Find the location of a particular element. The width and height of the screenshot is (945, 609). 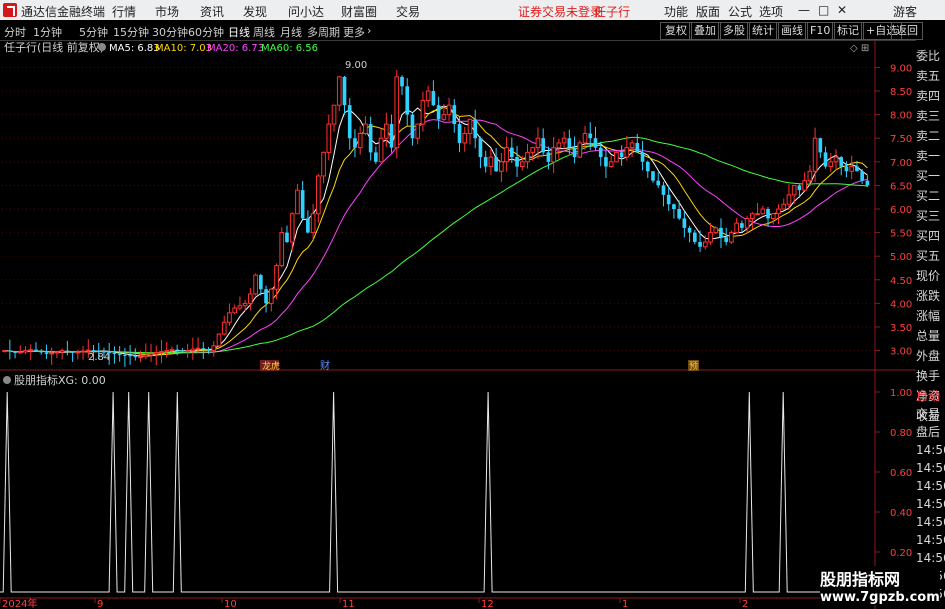

fuquan-button: 复权 is located at coordinates (676, 31).